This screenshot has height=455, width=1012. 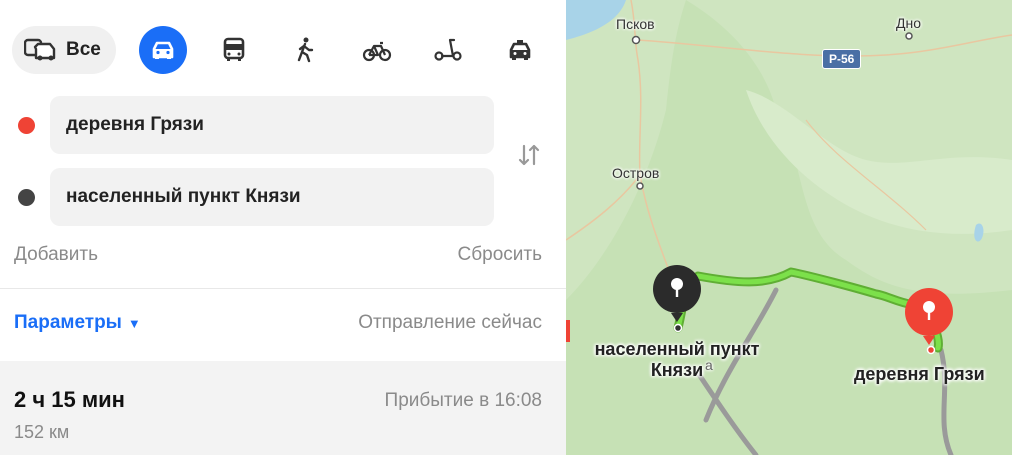 What do you see at coordinates (56, 254) in the screenshot?
I see `add-waypoint-button: Добавить` at bounding box center [56, 254].